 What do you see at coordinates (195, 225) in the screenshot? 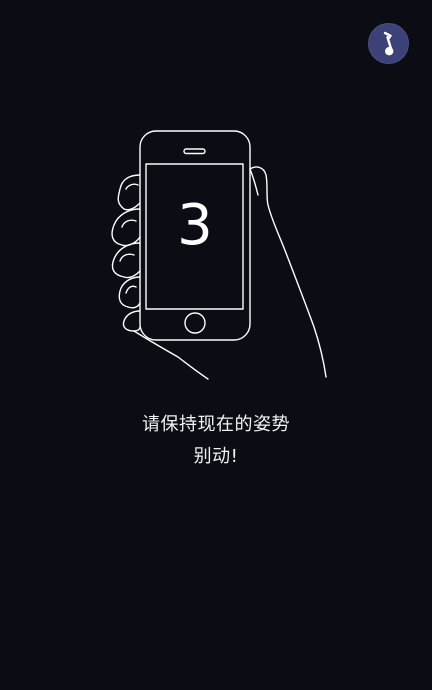
I see `countdown-number: 3` at bounding box center [195, 225].